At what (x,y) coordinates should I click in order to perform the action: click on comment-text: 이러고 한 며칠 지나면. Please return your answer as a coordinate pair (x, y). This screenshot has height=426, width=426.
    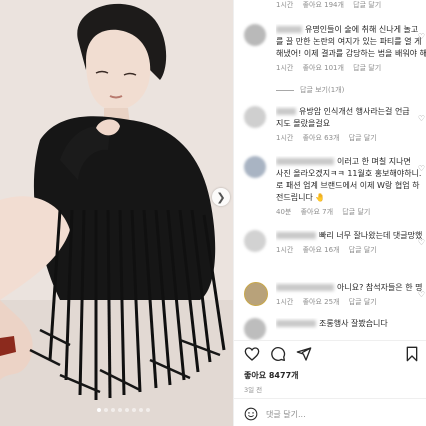
    Looking at the image, I should click on (374, 161).